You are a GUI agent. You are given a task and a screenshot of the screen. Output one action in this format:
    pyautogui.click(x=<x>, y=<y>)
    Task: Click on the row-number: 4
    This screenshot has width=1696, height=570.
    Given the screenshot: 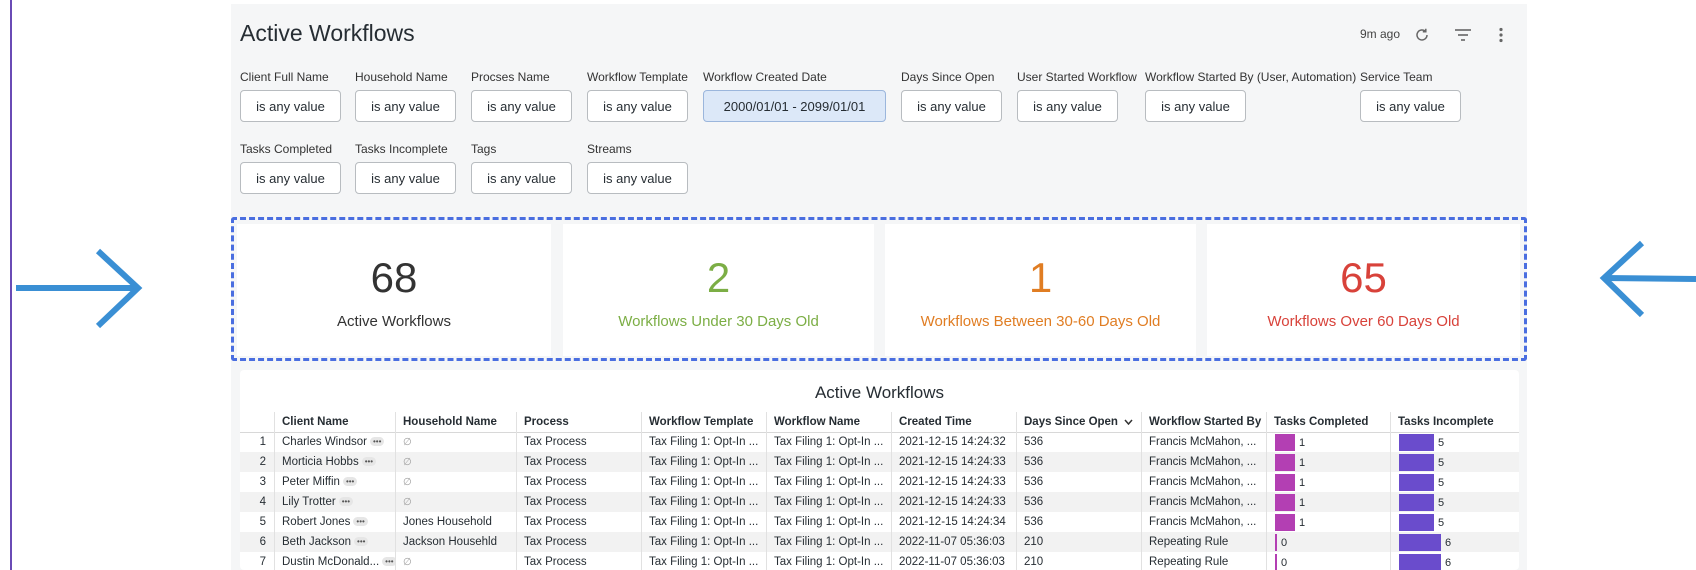 What is the action you would take?
    pyautogui.click(x=262, y=502)
    